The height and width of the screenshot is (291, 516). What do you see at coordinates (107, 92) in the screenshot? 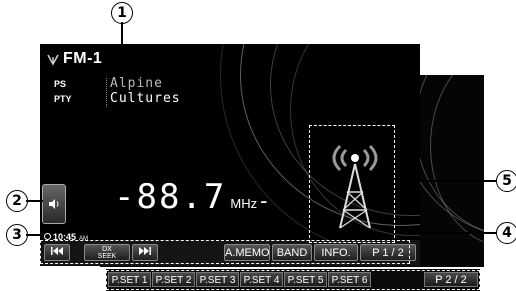
I see `rds-divider` at bounding box center [107, 92].